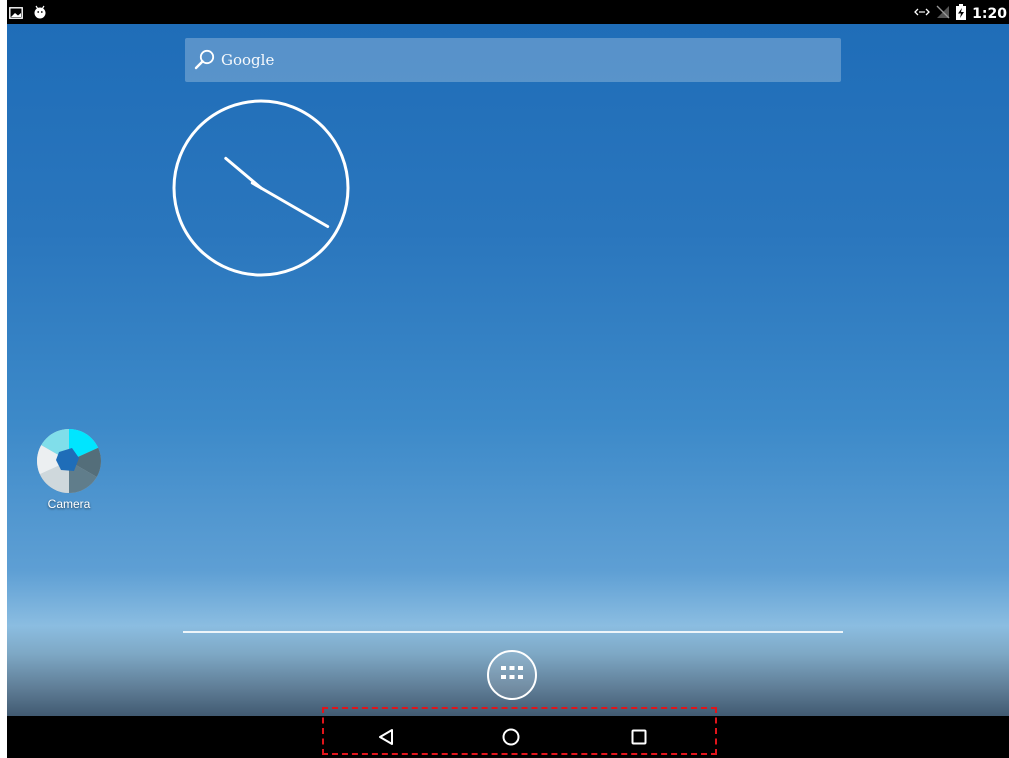 This screenshot has width=1009, height=758. What do you see at coordinates (511, 737) in the screenshot?
I see `home-button` at bounding box center [511, 737].